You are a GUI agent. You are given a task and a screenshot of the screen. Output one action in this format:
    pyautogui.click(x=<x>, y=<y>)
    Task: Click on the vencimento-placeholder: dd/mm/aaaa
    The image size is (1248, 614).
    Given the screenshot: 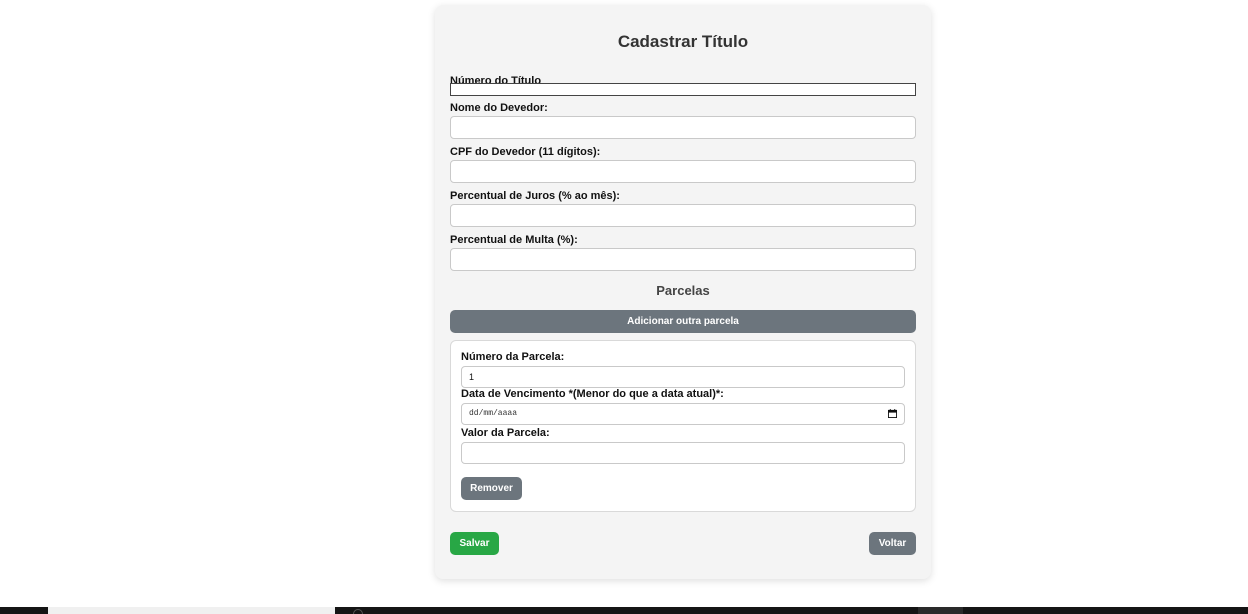 What is the action you would take?
    pyautogui.click(x=493, y=413)
    